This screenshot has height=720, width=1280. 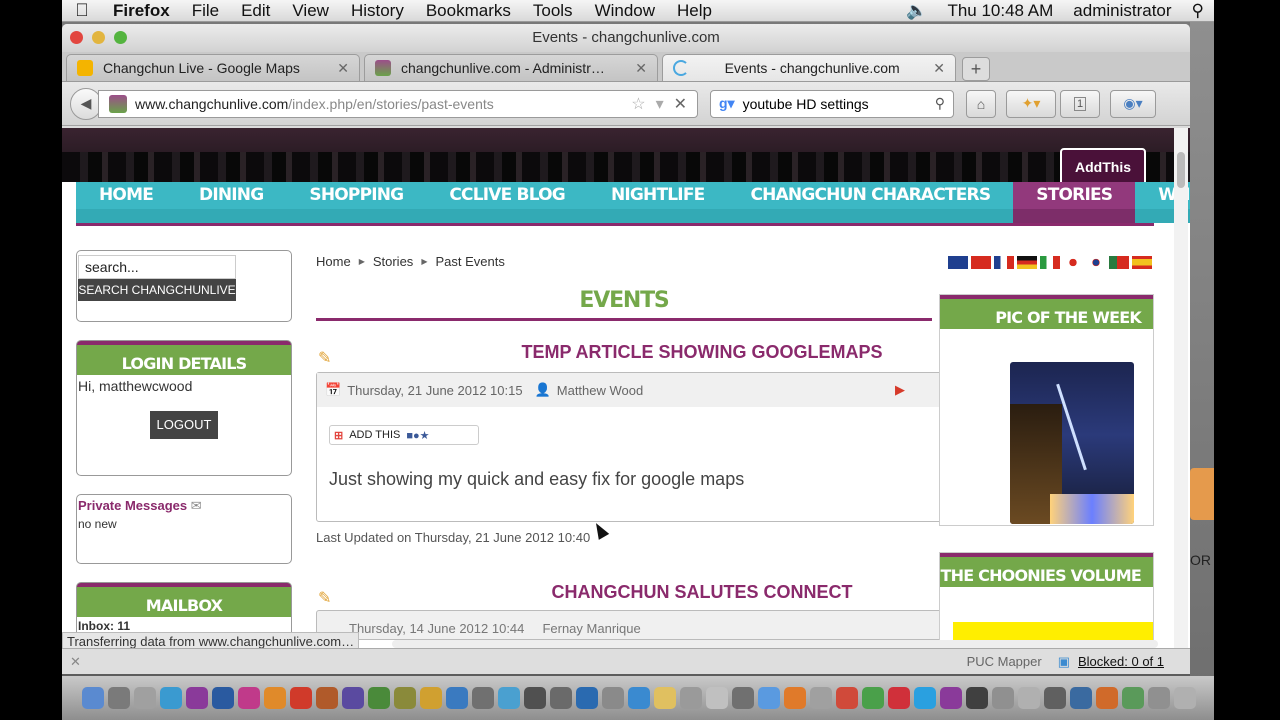 What do you see at coordinates (1003, 698) in the screenshot?
I see `printer-icon` at bounding box center [1003, 698].